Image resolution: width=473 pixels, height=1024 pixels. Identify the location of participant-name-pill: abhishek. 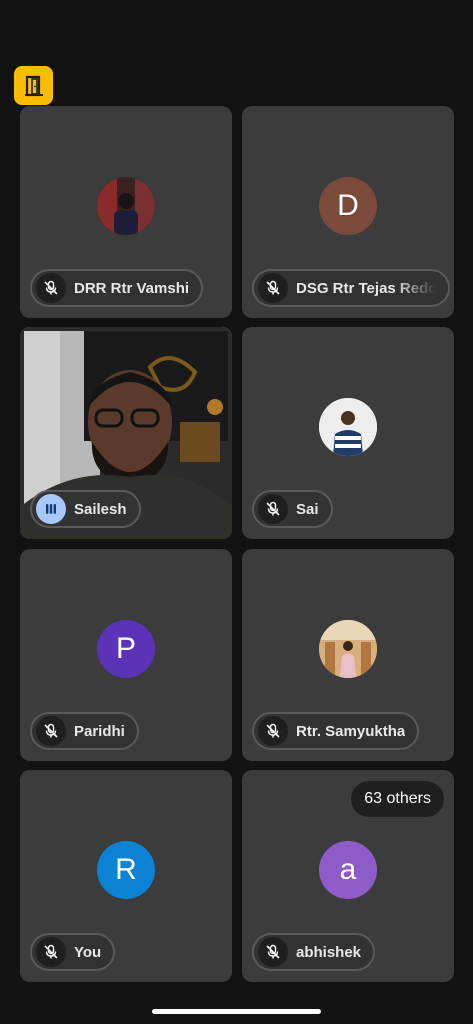
(314, 952).